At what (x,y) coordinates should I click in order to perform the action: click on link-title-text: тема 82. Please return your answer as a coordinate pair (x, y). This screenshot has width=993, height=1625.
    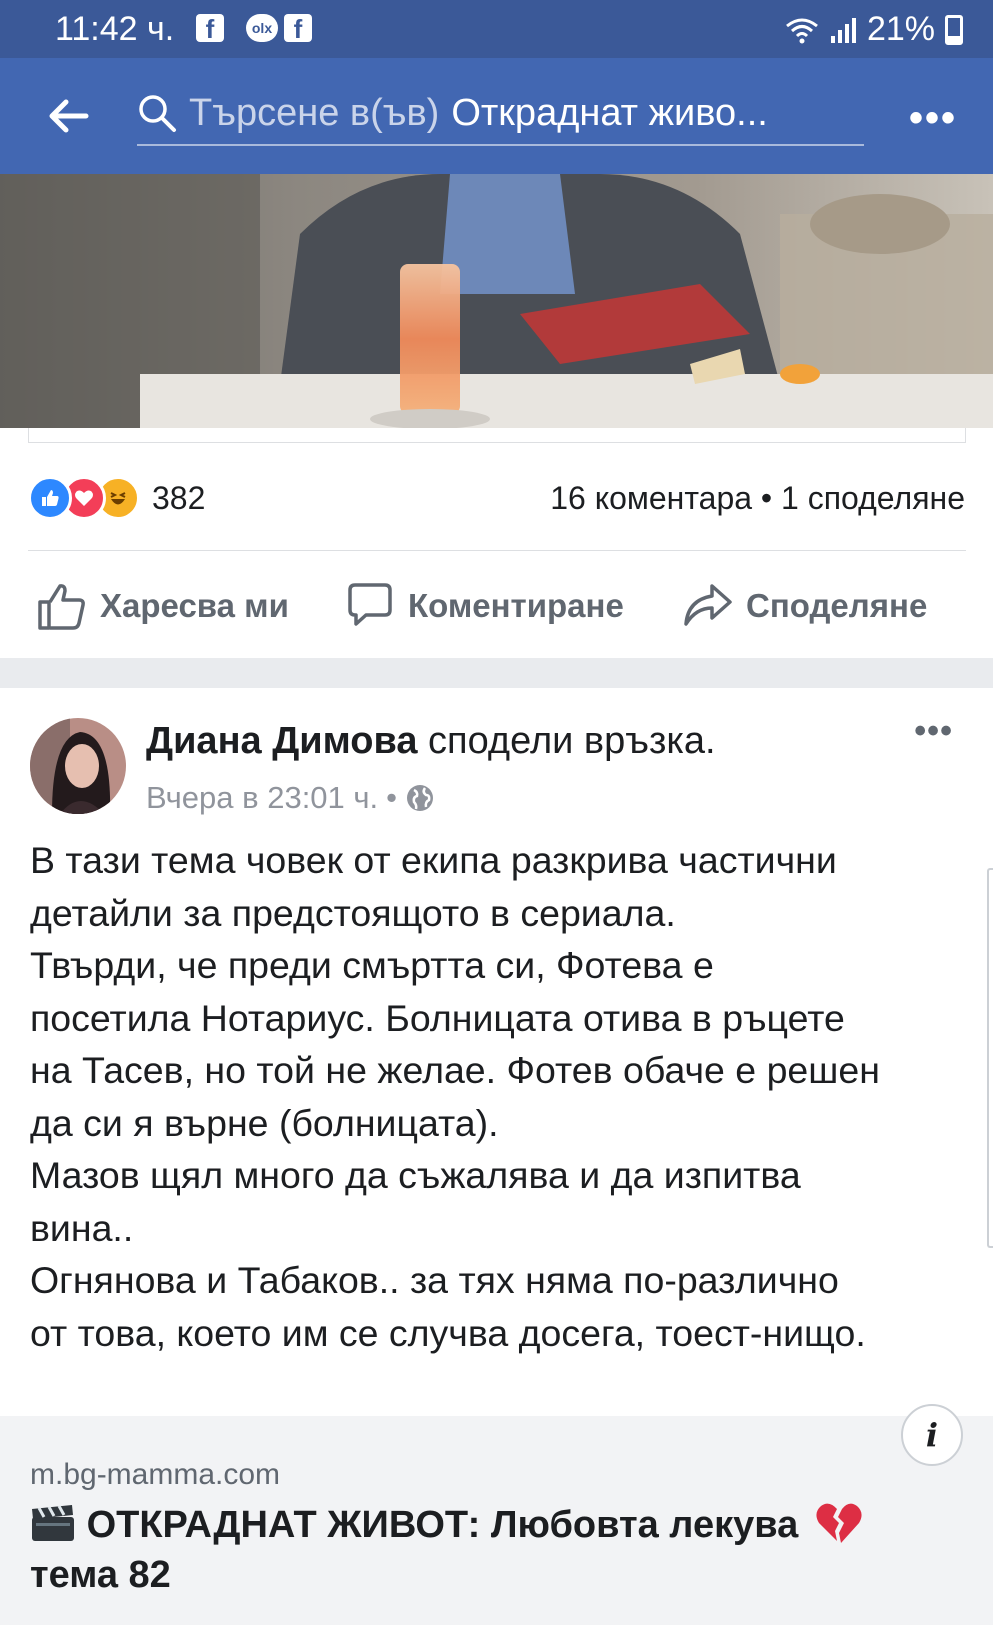
    Looking at the image, I should click on (100, 1575).